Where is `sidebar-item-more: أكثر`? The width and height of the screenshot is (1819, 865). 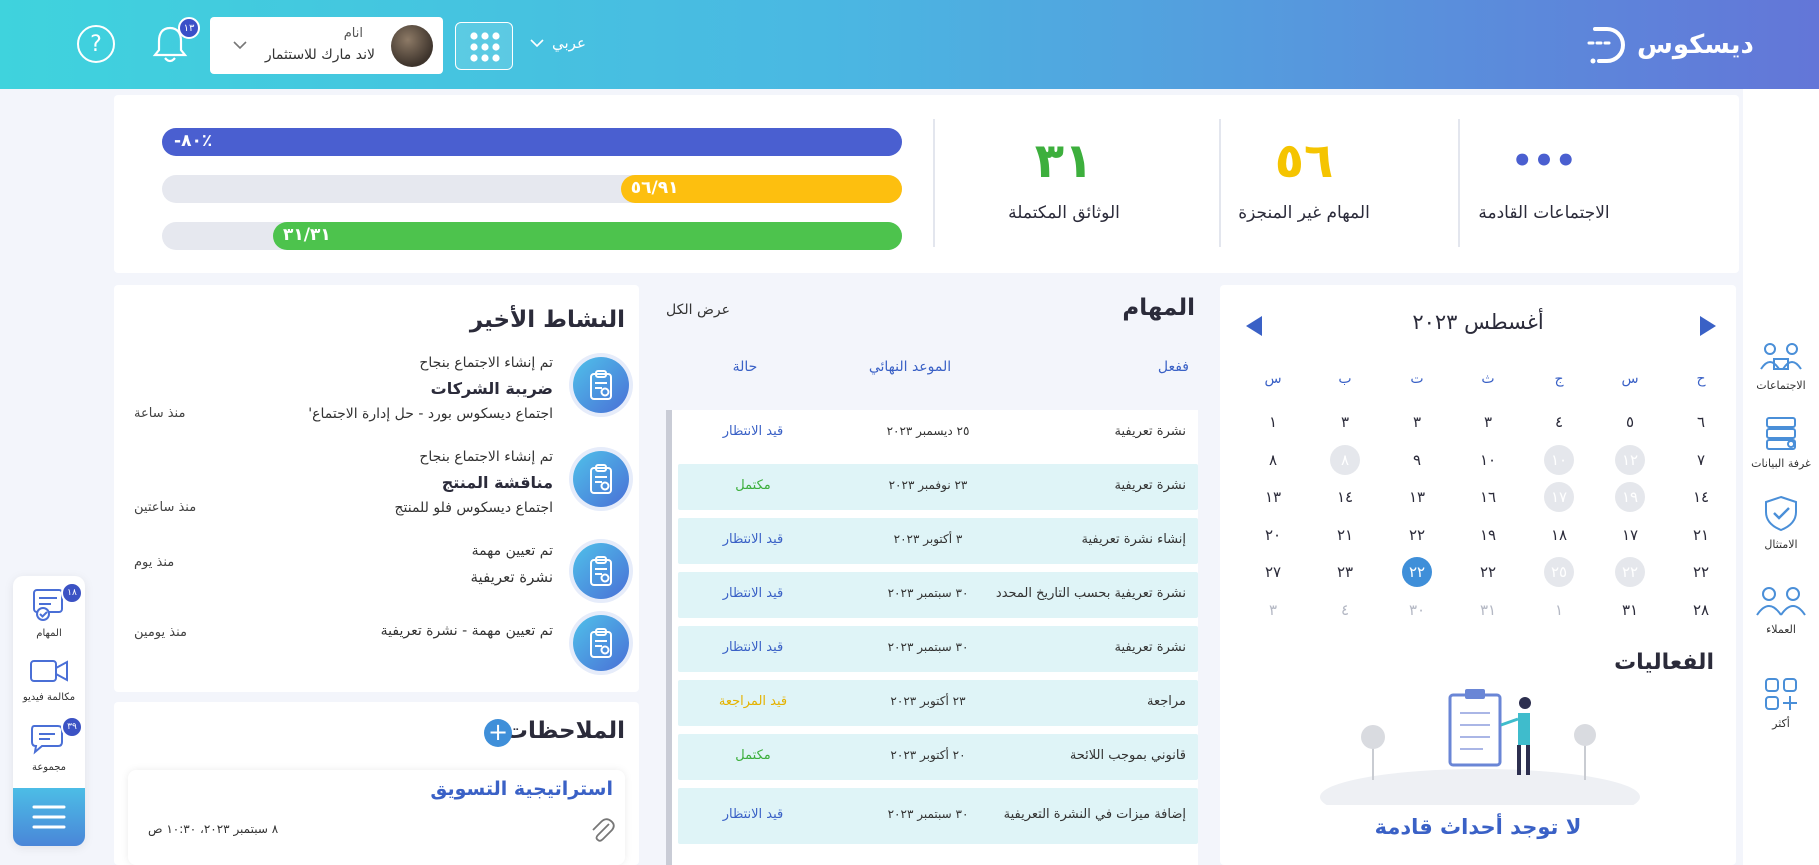 sidebar-item-more: أكثر is located at coordinates (1781, 703).